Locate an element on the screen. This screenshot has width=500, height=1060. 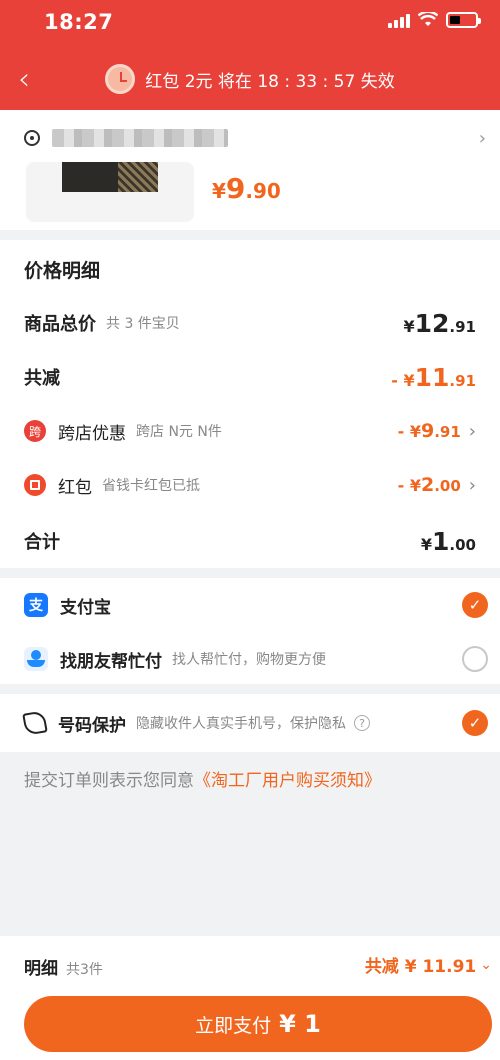
discount-total-value: - ¥11.91 is located at coordinates (433, 377).